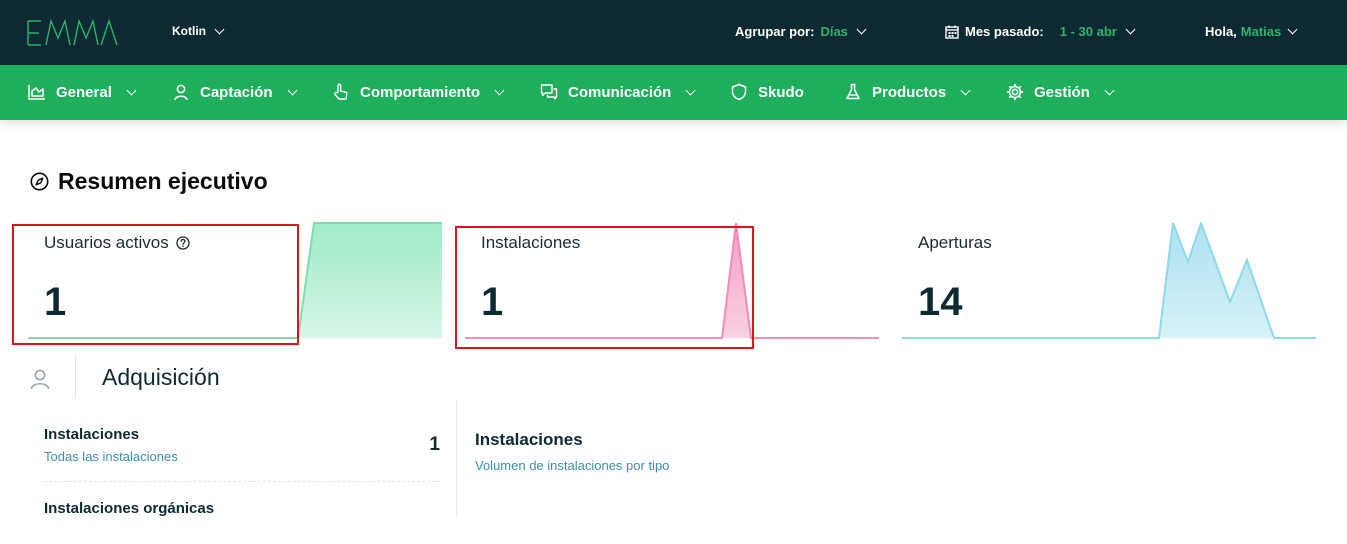 Image resolution: width=1347 pixels, height=544 pixels. What do you see at coordinates (775, 31) in the screenshot?
I see `group-by-label: Agrupar por:` at bounding box center [775, 31].